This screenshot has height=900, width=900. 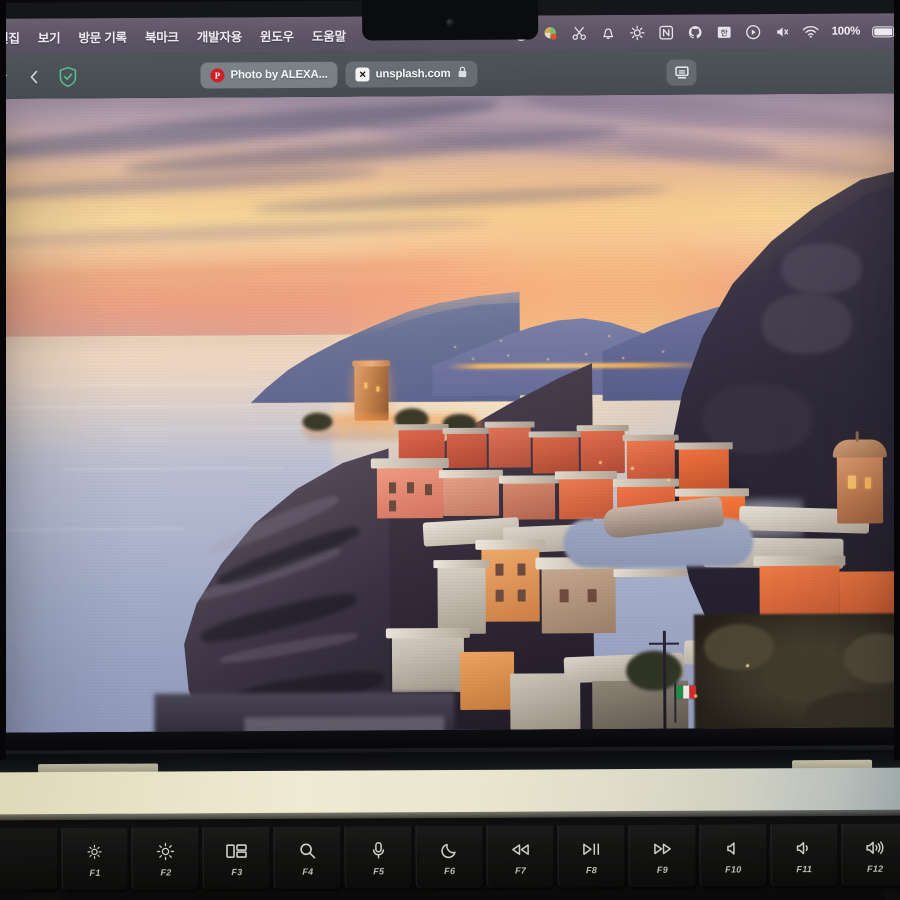 What do you see at coordinates (450, 849) in the screenshot?
I see `do-not-disturb-moon-icon` at bounding box center [450, 849].